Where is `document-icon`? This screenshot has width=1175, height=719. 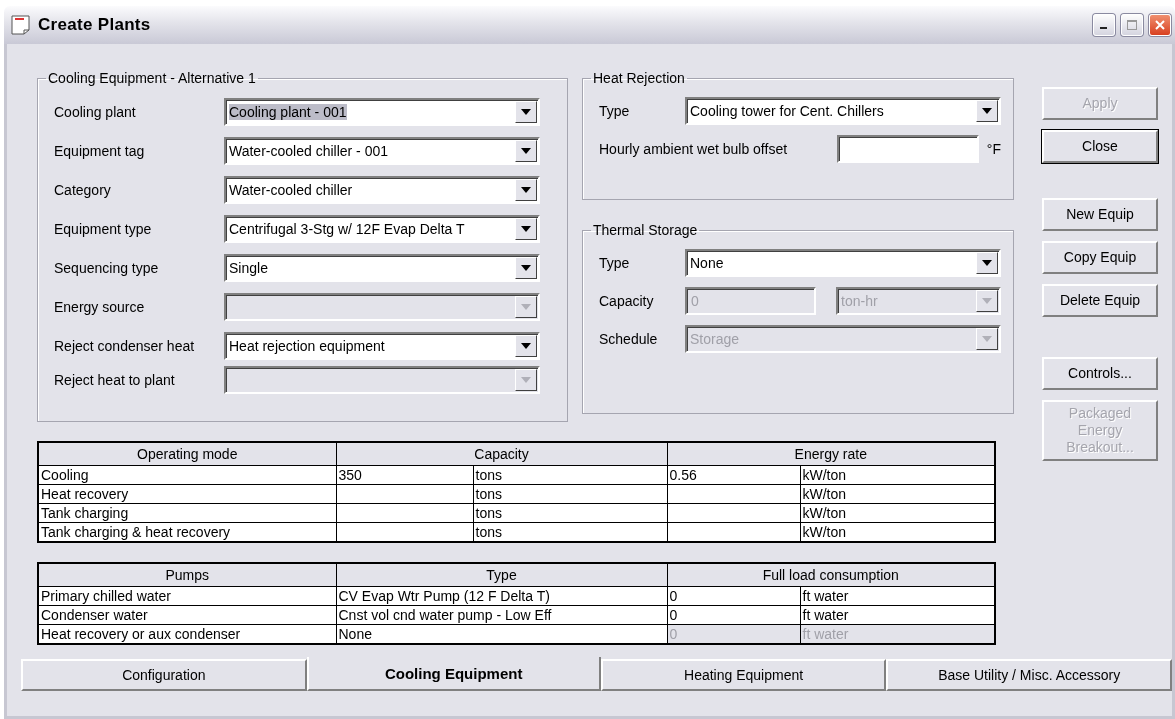
document-icon is located at coordinates (21, 25).